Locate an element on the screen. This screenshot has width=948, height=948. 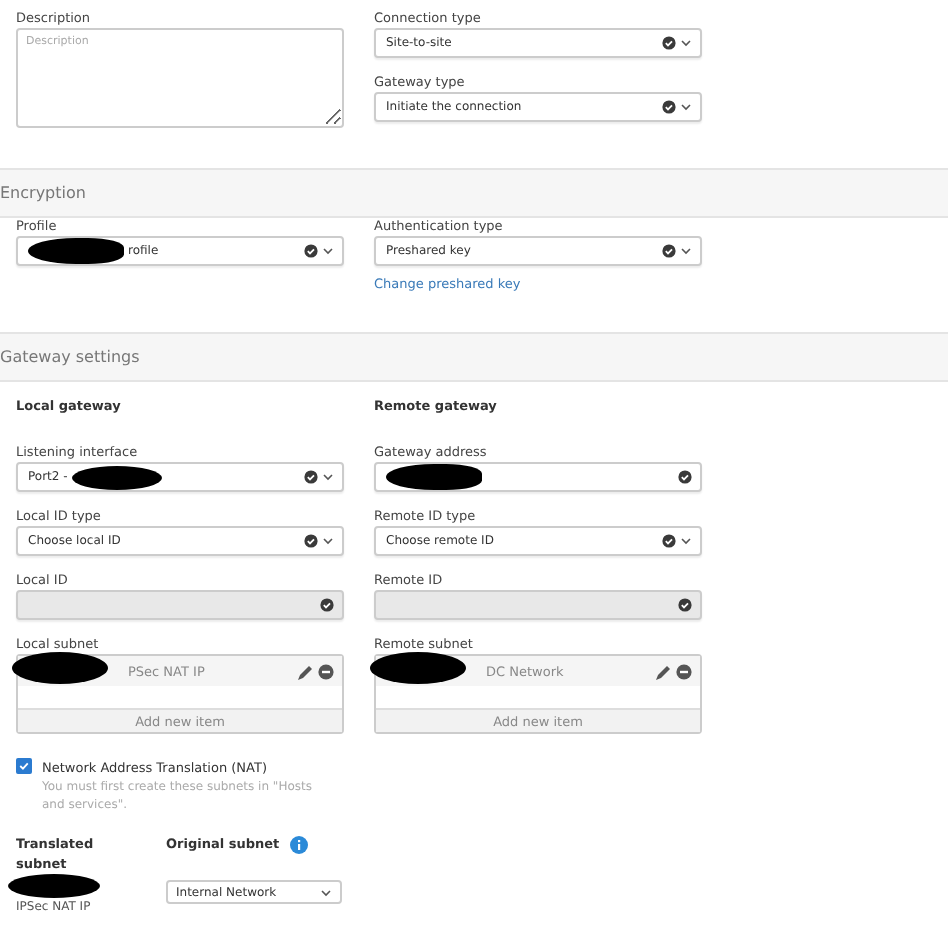
section-title: Gateway settings is located at coordinates (70, 357).